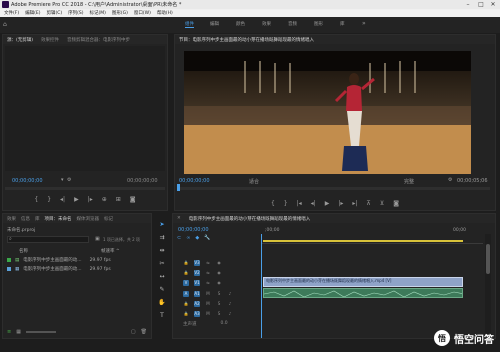 This screenshot has height=352, width=500. I want to click on linked-icon: ∞, so click(188, 238).